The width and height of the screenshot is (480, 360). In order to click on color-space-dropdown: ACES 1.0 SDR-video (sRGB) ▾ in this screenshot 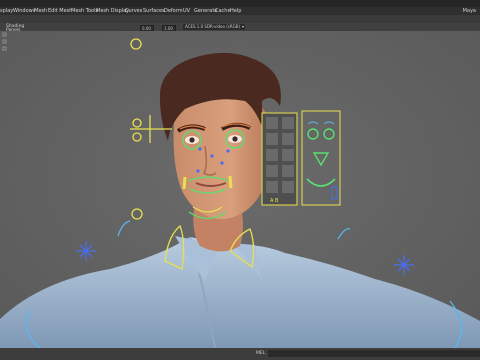, I will do `click(214, 27)`.